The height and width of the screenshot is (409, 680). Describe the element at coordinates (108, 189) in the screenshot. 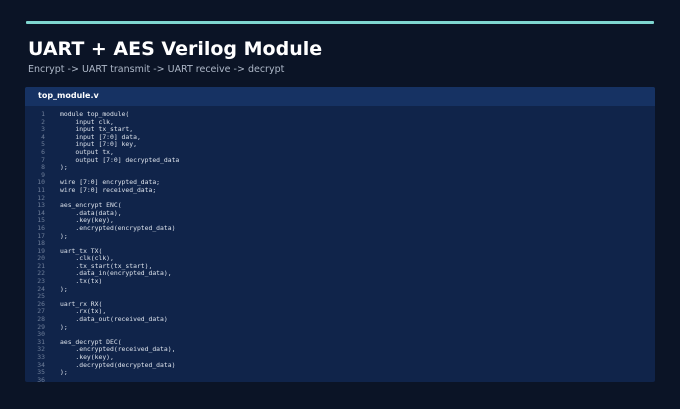

I see `code-text: wire [7:0] received_data;` at that location.